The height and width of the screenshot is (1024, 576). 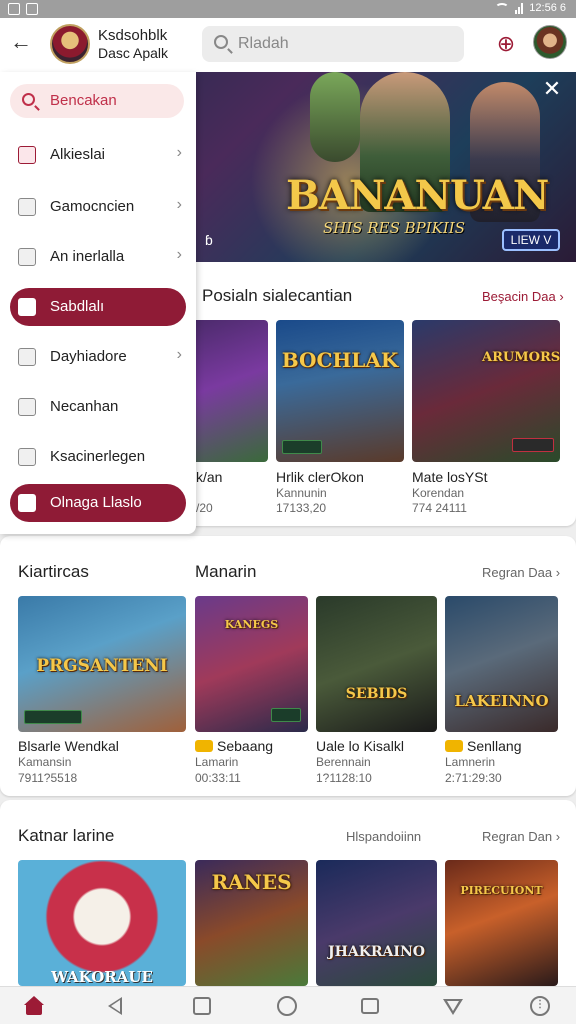 What do you see at coordinates (22, 43) in the screenshot?
I see `back-arrow-icon: ←` at bounding box center [22, 43].